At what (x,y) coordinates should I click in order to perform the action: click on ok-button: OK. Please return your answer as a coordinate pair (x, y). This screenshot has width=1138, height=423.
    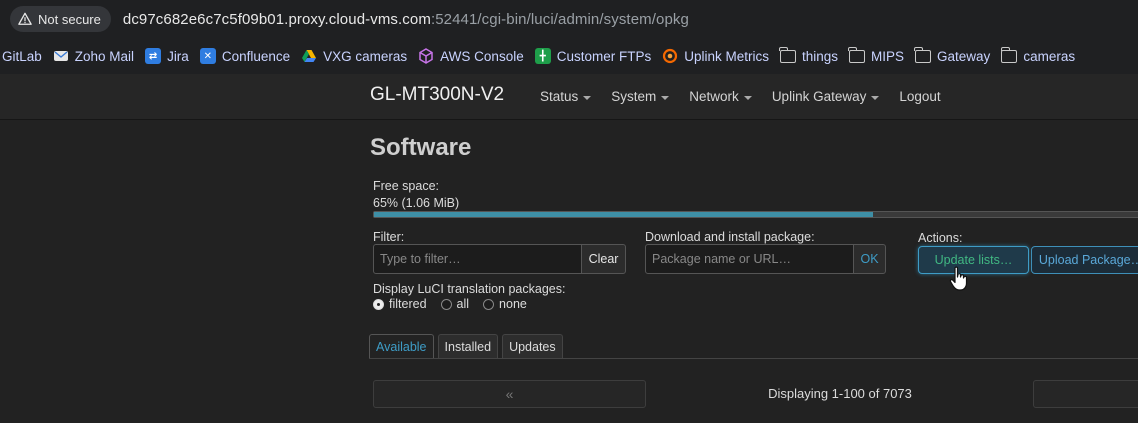
    Looking at the image, I should click on (869, 259).